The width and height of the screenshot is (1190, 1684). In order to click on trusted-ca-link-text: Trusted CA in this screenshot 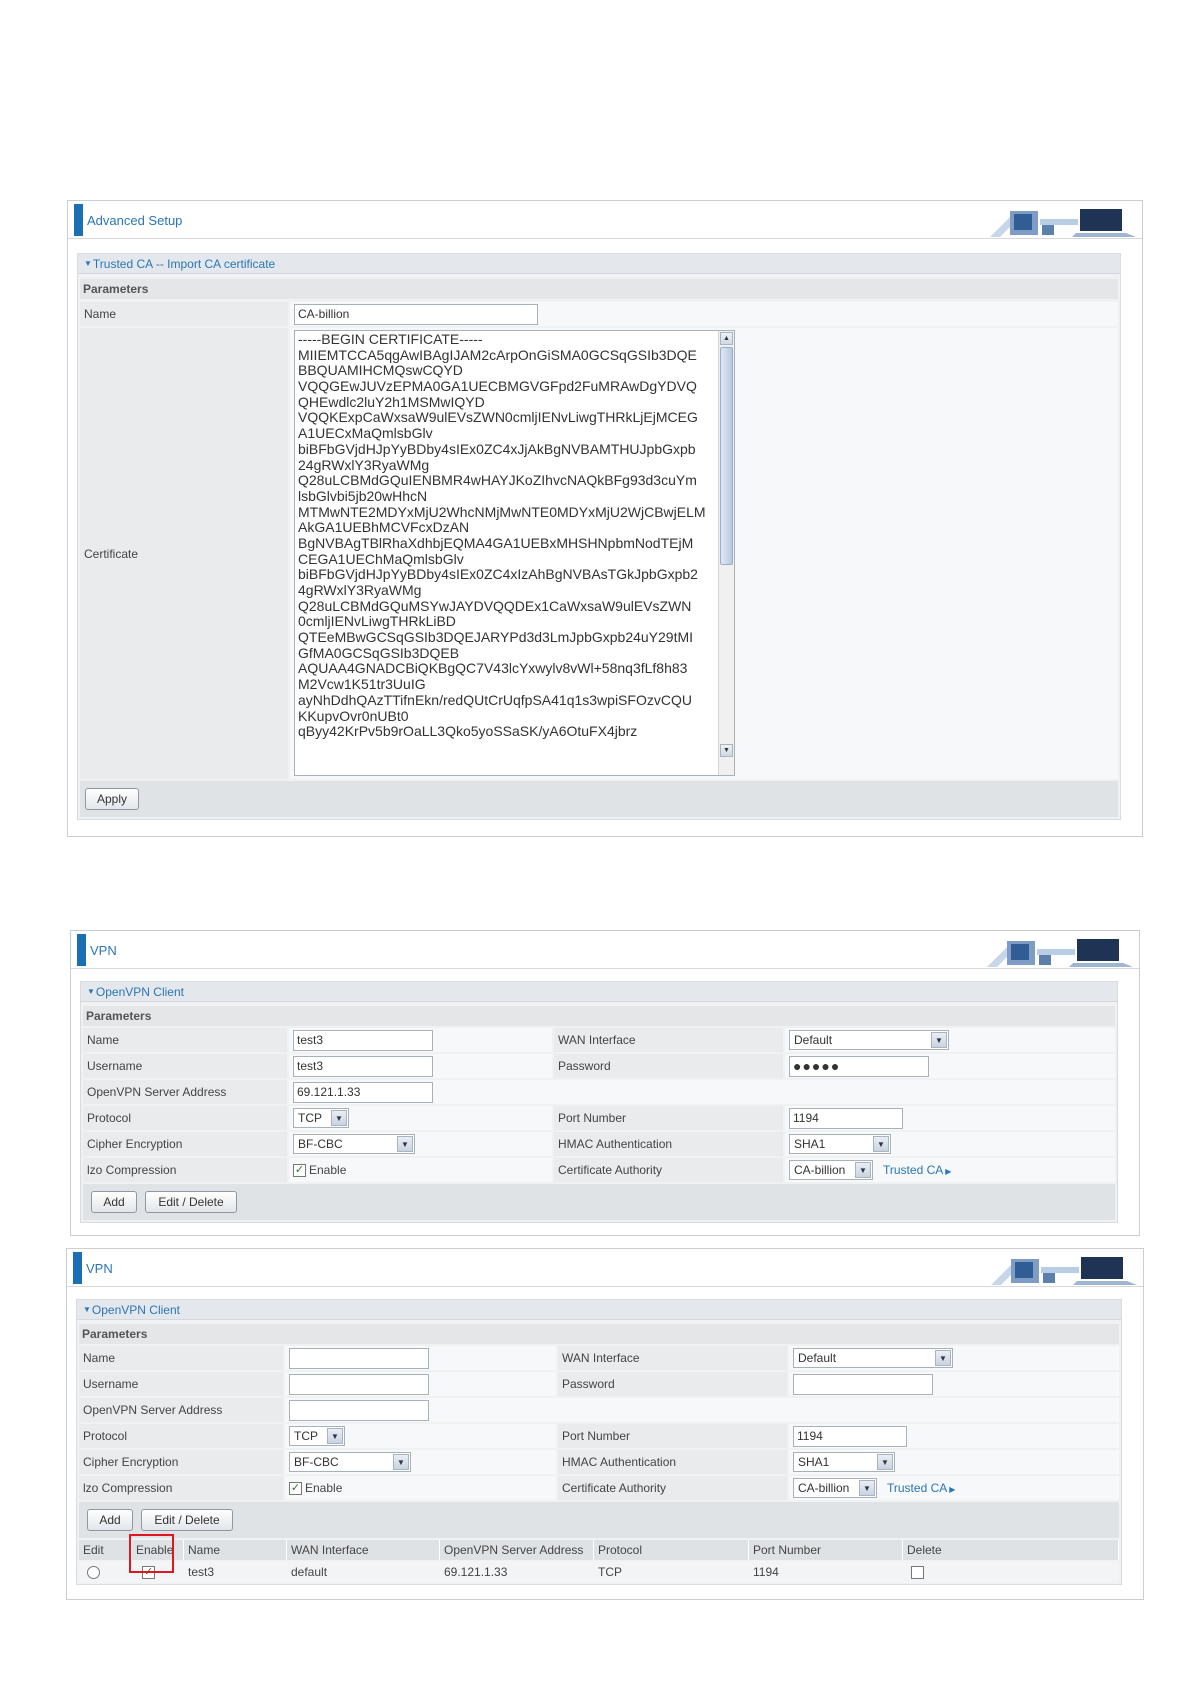, I will do `click(913, 1170)`.